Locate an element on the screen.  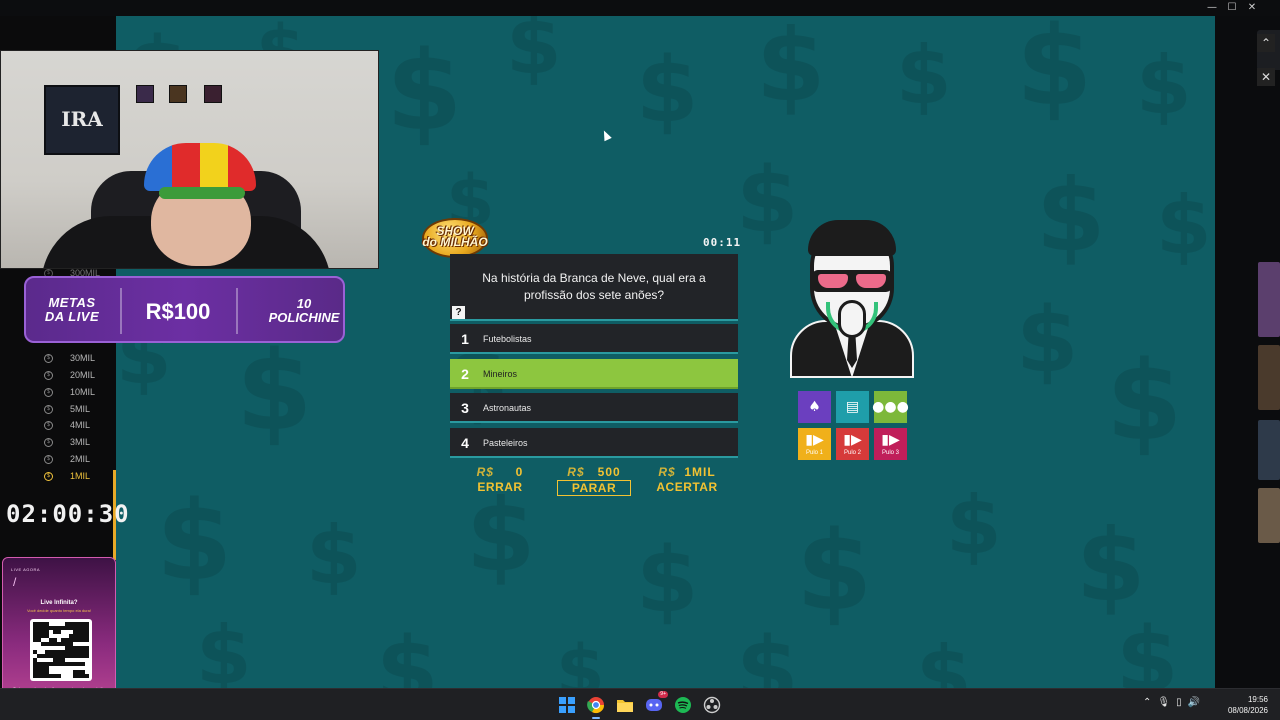
audience-icon: ●●● is located at coordinates (890, 407).